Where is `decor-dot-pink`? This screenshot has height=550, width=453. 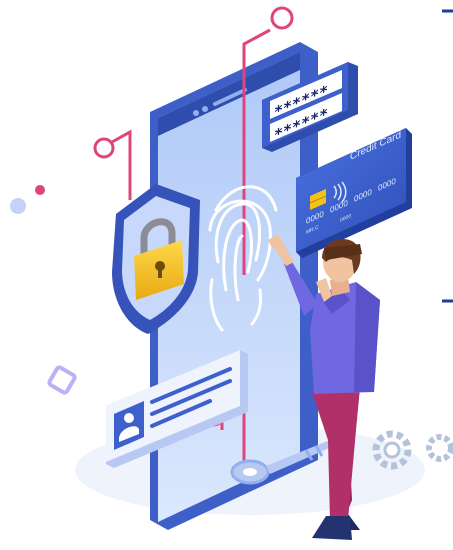 decor-dot-pink is located at coordinates (40, 190).